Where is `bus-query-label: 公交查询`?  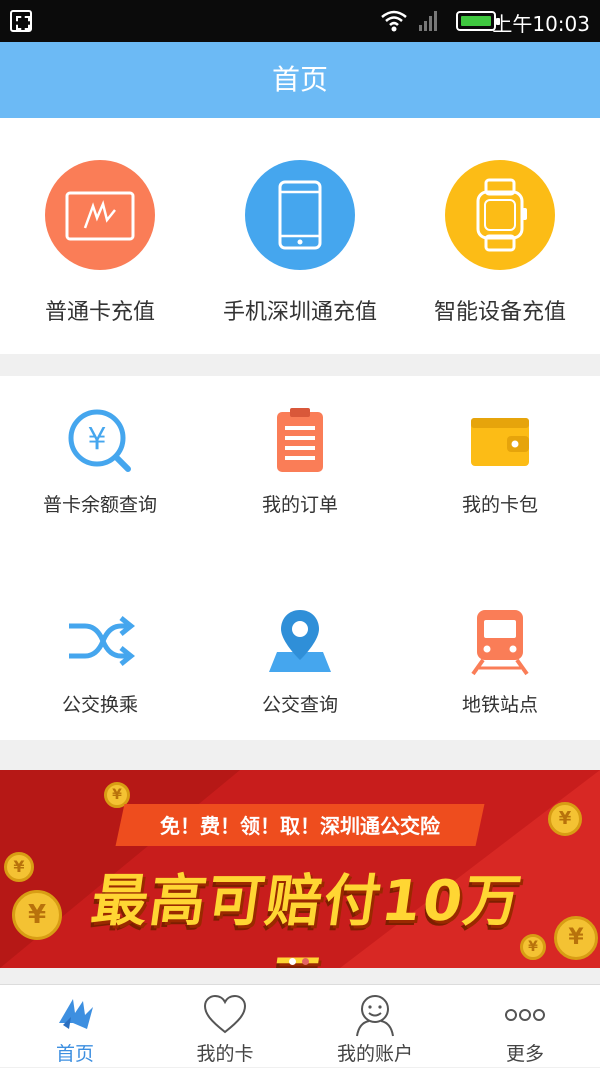 bus-query-label: 公交查询 is located at coordinates (299, 705).